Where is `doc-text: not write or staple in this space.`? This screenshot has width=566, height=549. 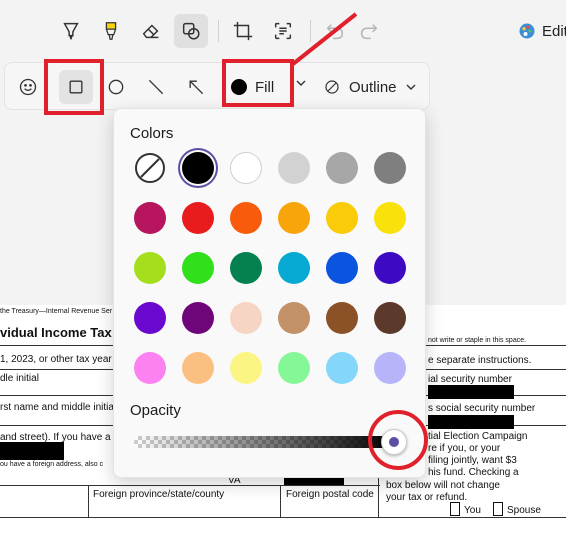 doc-text: not write or staple in this space. is located at coordinates (477, 340).